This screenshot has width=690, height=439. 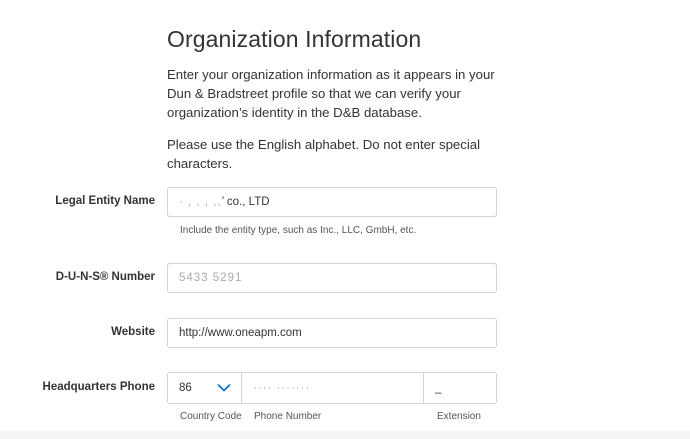 What do you see at coordinates (282, 388) in the screenshot?
I see `phone-number-redacted-value: ···· ·······` at bounding box center [282, 388].